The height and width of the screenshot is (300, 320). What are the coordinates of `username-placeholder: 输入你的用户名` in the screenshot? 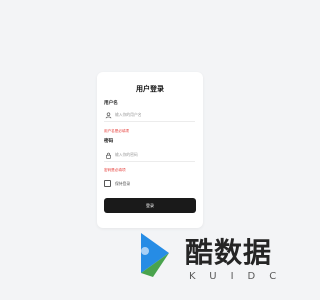 It's located at (128, 114).